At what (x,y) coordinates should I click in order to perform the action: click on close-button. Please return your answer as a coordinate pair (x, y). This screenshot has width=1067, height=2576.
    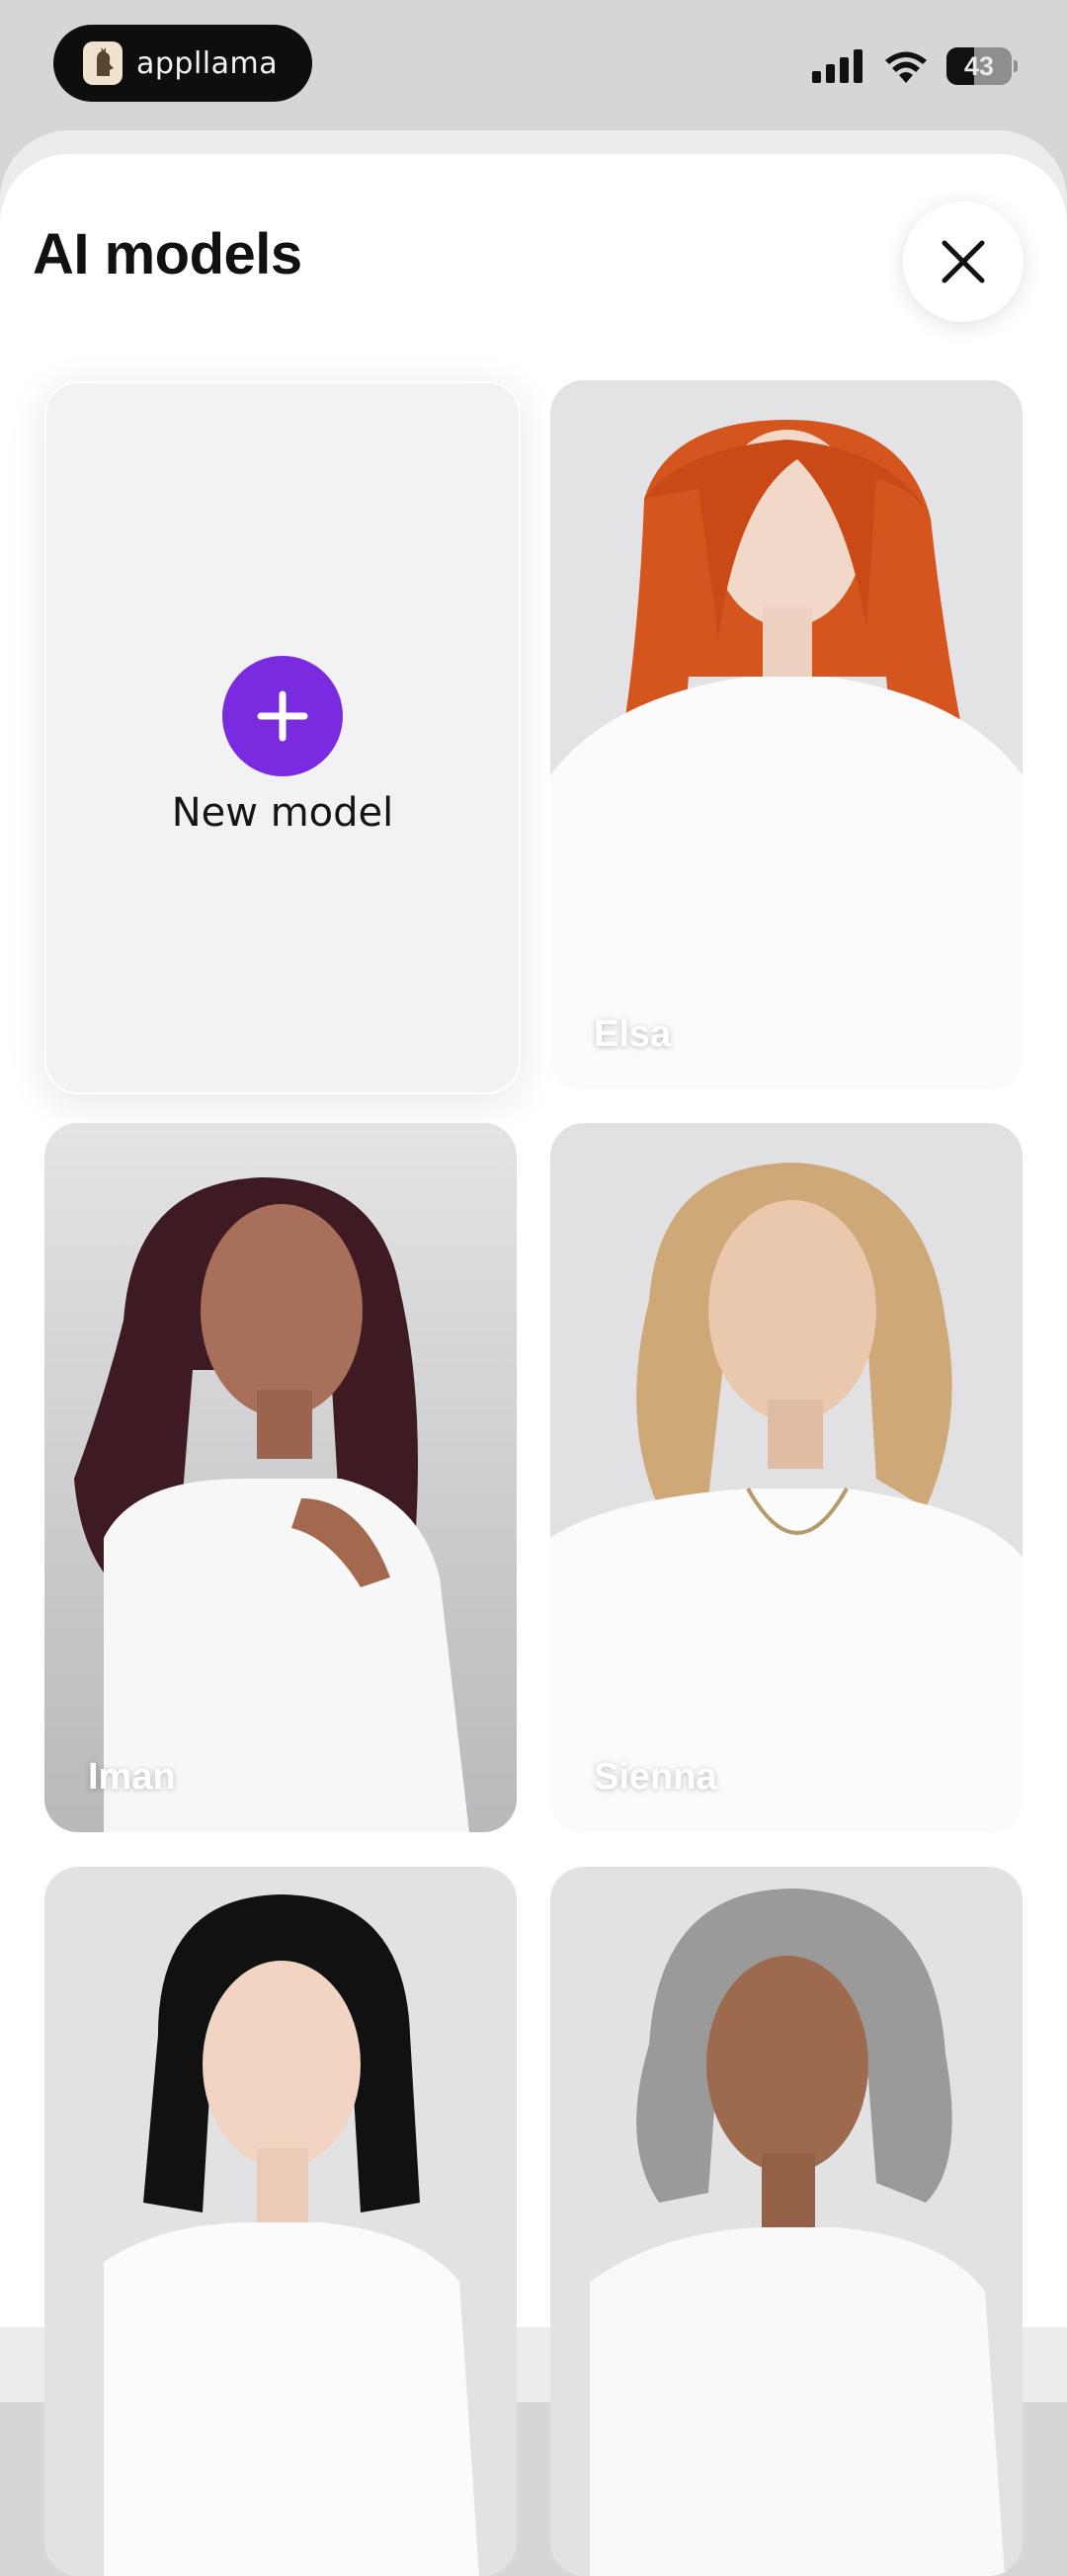
    Looking at the image, I should click on (963, 261).